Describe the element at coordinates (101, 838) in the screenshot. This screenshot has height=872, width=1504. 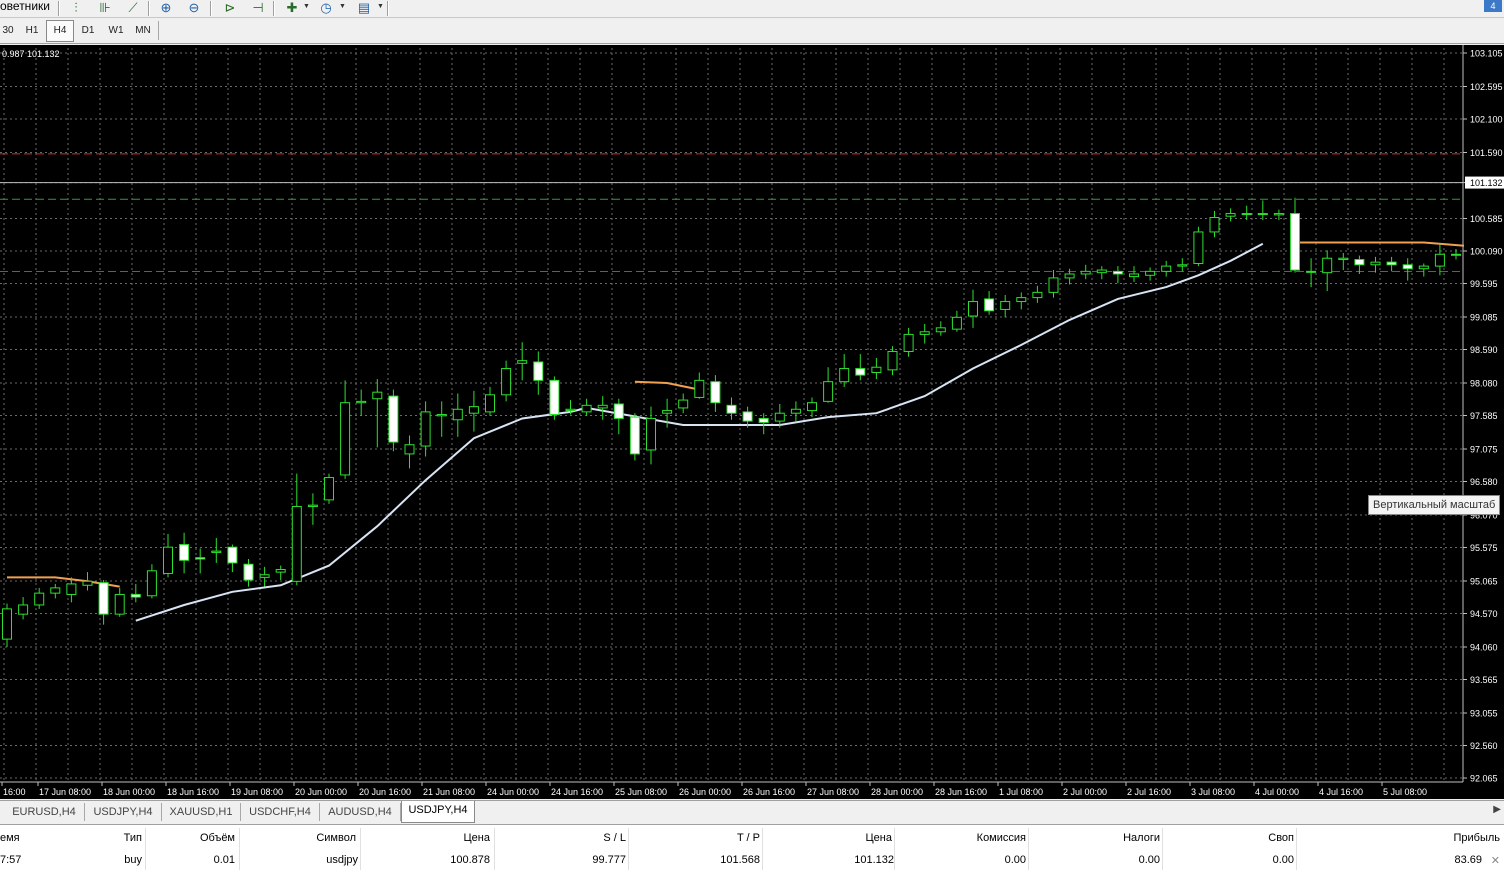
I see `col-header-type: Тип` at that location.